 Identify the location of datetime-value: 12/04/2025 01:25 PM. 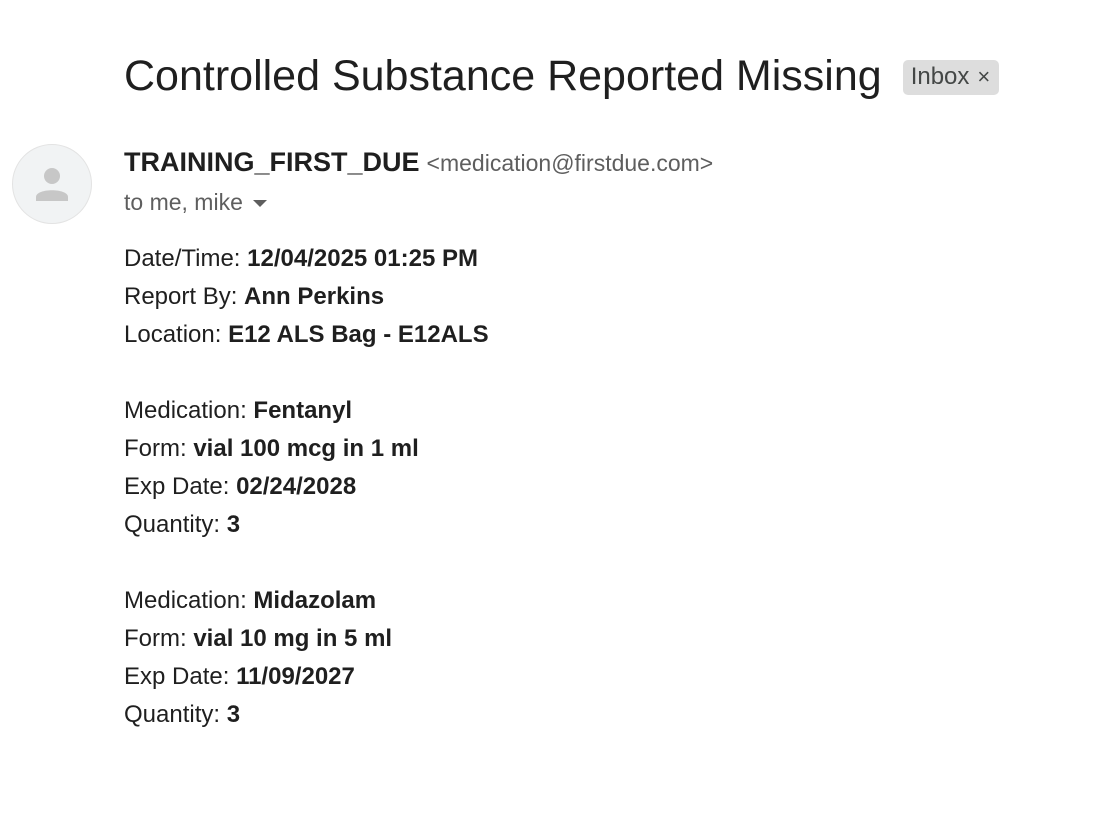
(362, 258).